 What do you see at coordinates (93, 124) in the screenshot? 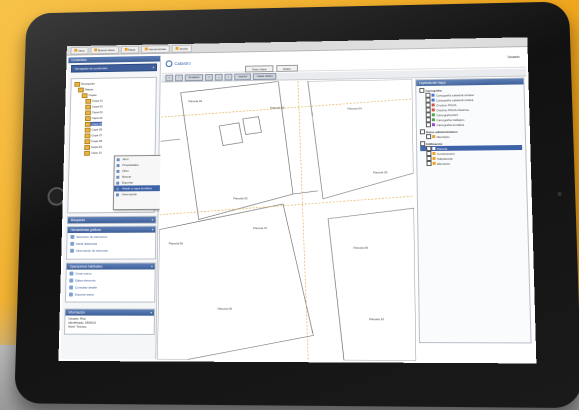
I see `tree-node-selected: Capa 05` at bounding box center [93, 124].